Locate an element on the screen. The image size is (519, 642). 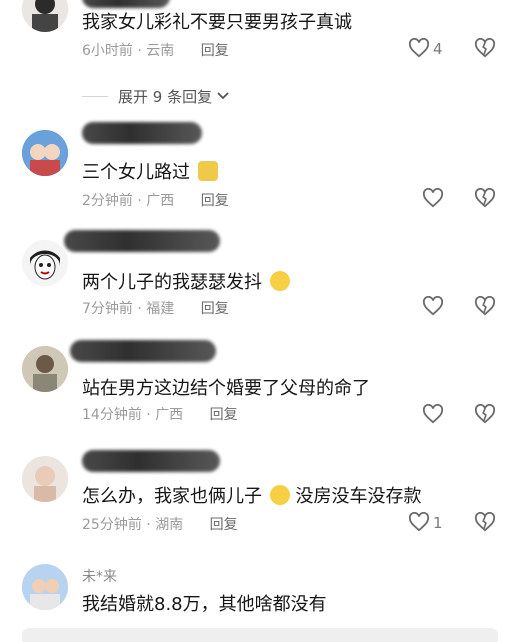
divider is located at coordinates (95, 96).